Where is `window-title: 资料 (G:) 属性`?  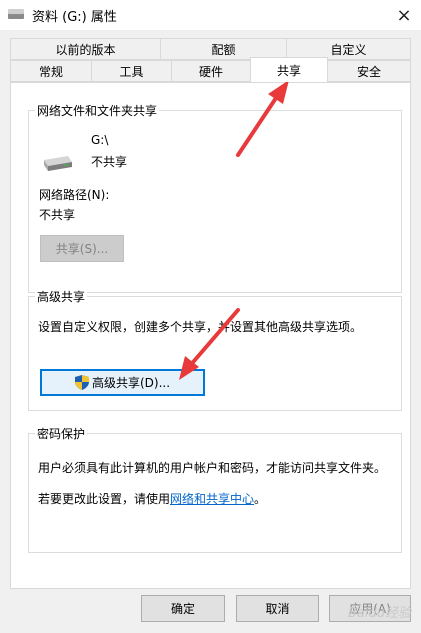
window-title: 资料 (G:) 属性 is located at coordinates (74, 17).